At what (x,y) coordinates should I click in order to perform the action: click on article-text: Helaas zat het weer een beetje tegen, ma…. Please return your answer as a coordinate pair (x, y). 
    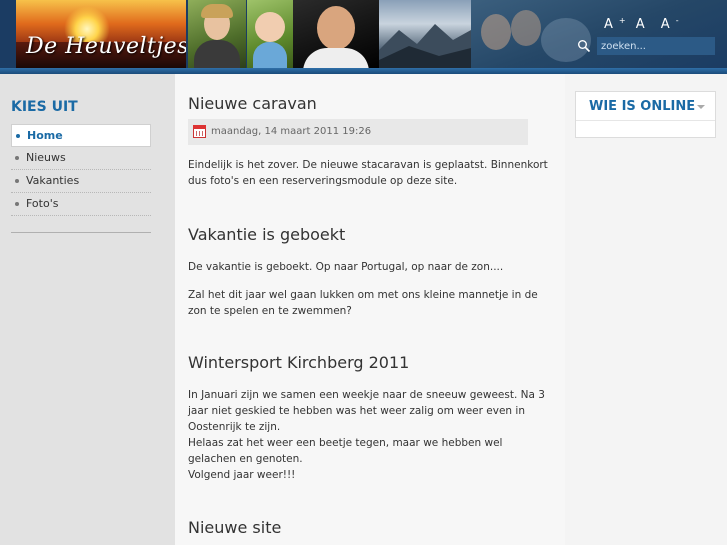
    Looking at the image, I should click on (345, 451).